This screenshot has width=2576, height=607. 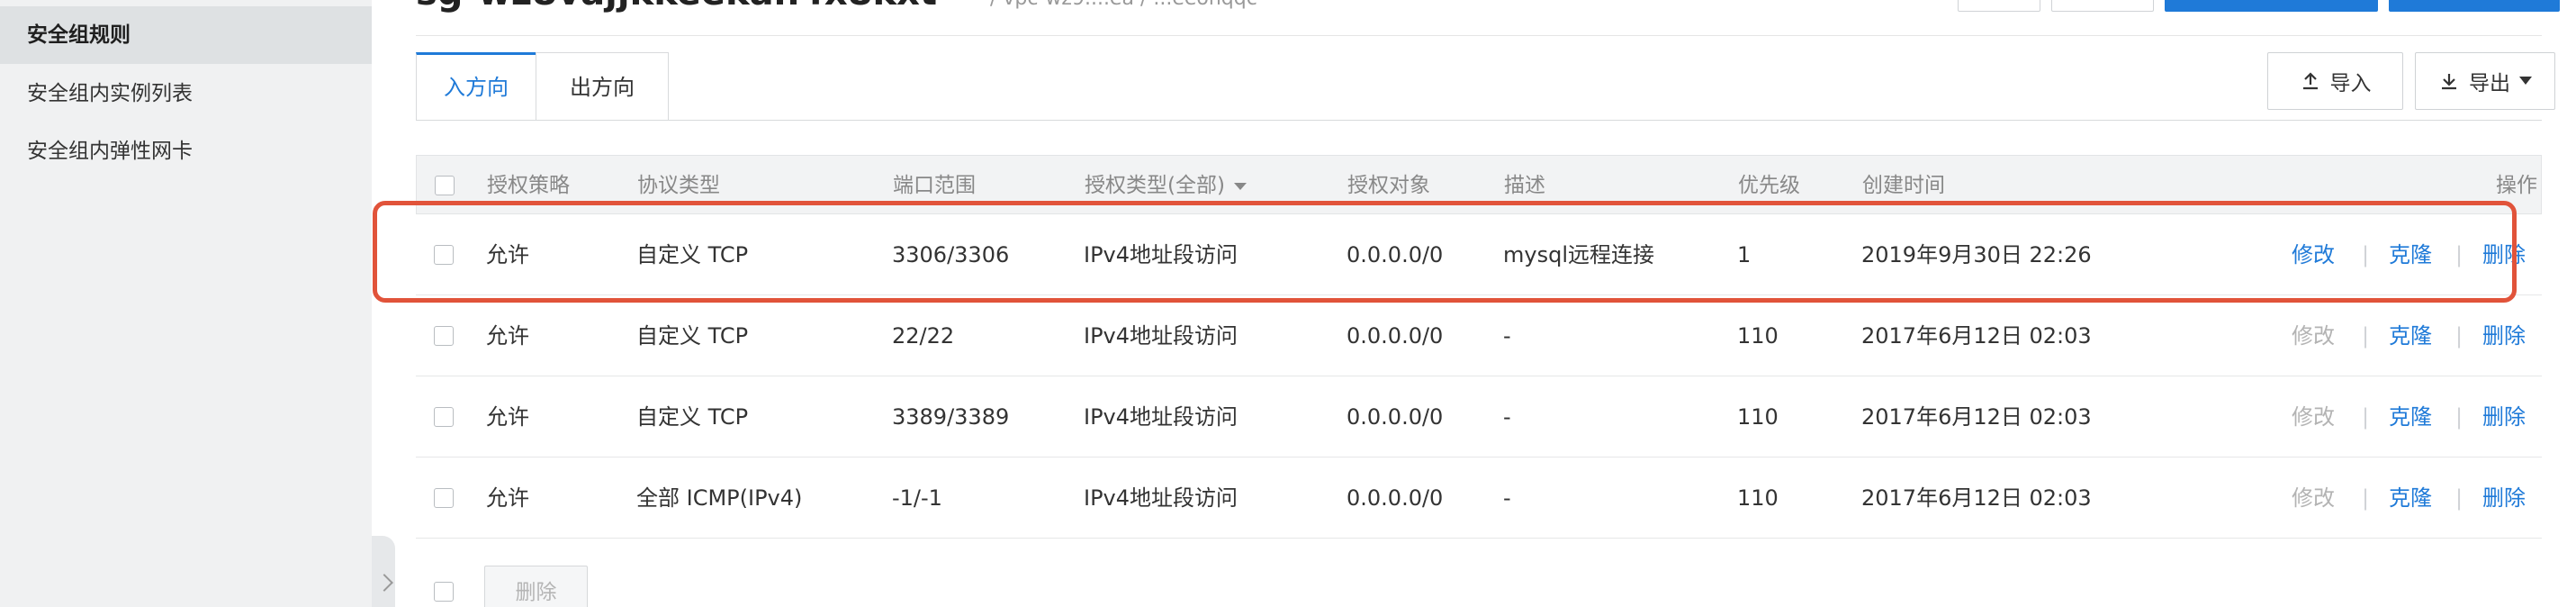 I want to click on upload-icon, so click(x=2310, y=81).